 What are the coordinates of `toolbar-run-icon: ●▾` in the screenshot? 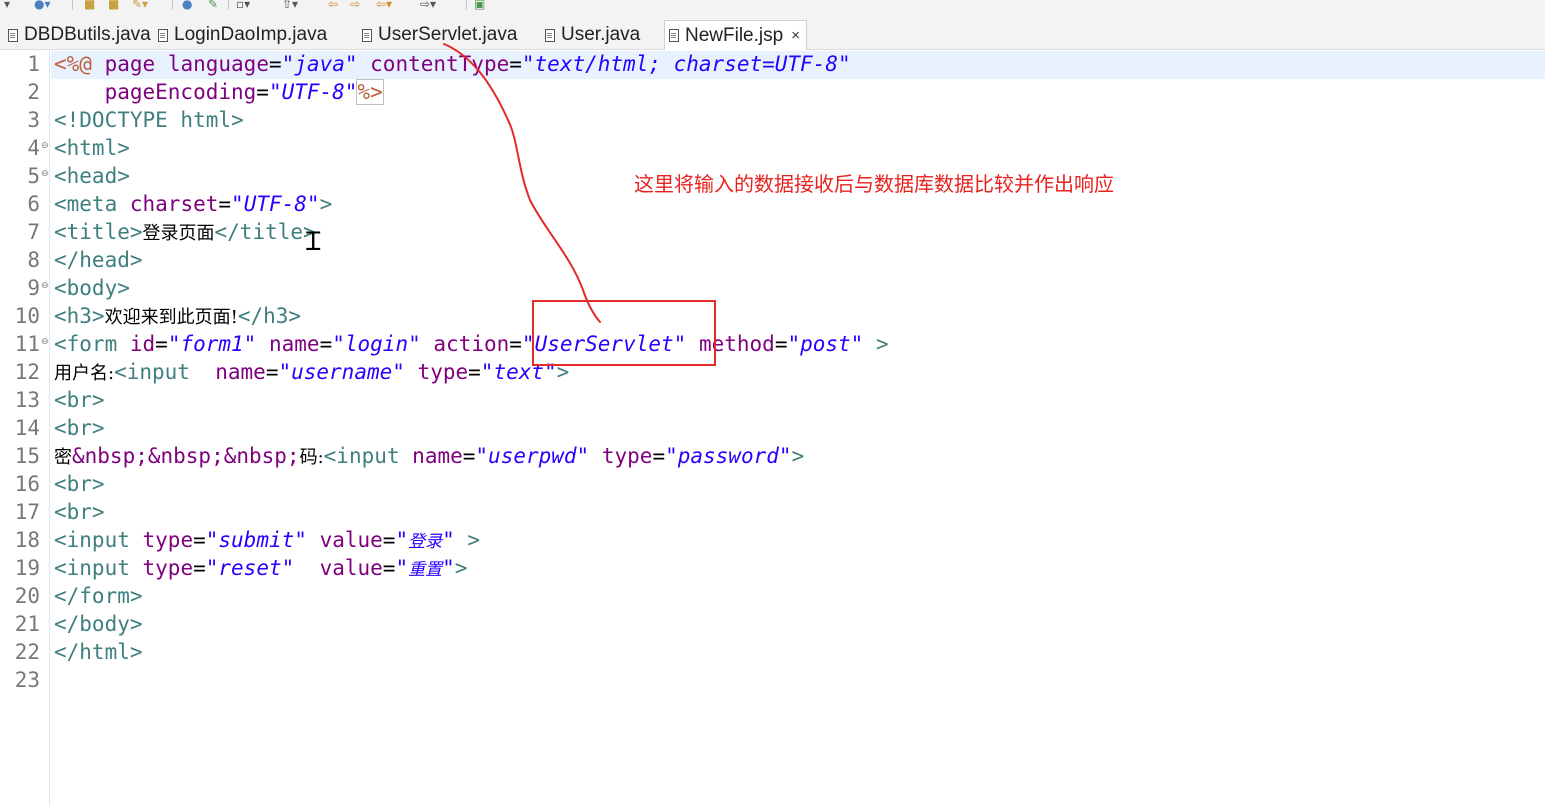 It's located at (42, 5).